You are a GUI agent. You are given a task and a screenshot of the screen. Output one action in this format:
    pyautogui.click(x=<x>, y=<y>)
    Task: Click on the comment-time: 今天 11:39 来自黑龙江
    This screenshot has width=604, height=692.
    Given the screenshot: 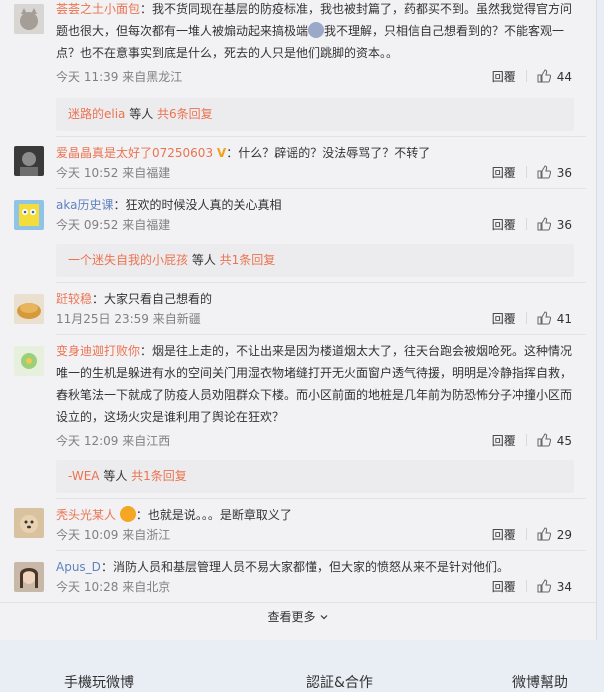 What is the action you would take?
    pyautogui.click(x=119, y=77)
    